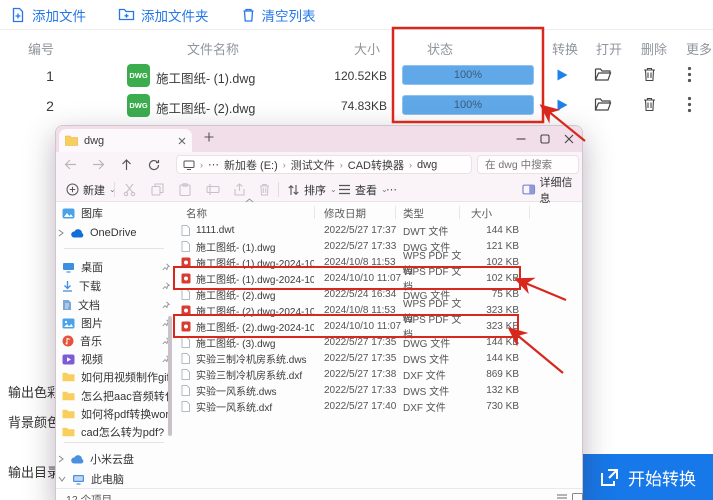  What do you see at coordinates (91, 189) in the screenshot?
I see `new-button: 新建 ⌄` at bounding box center [91, 189].